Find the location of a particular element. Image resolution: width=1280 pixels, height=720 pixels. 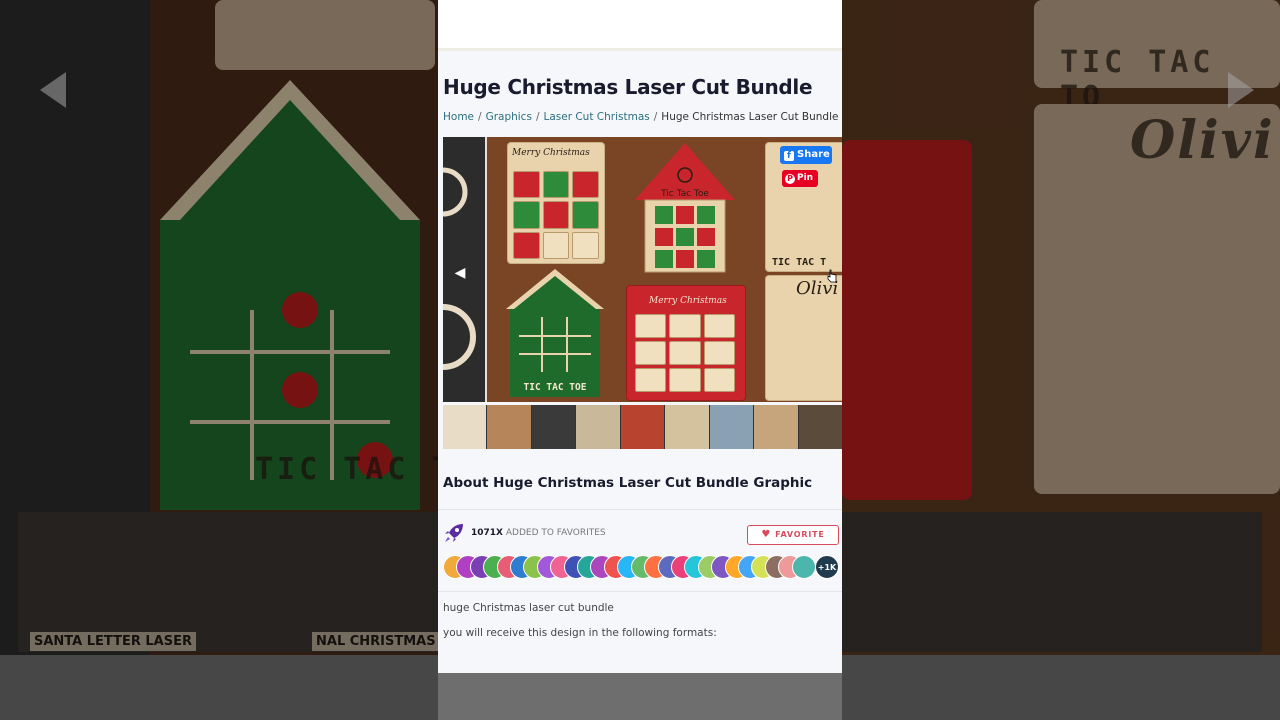

merry-christmas-card: Merry Christmas is located at coordinates (556, 203).